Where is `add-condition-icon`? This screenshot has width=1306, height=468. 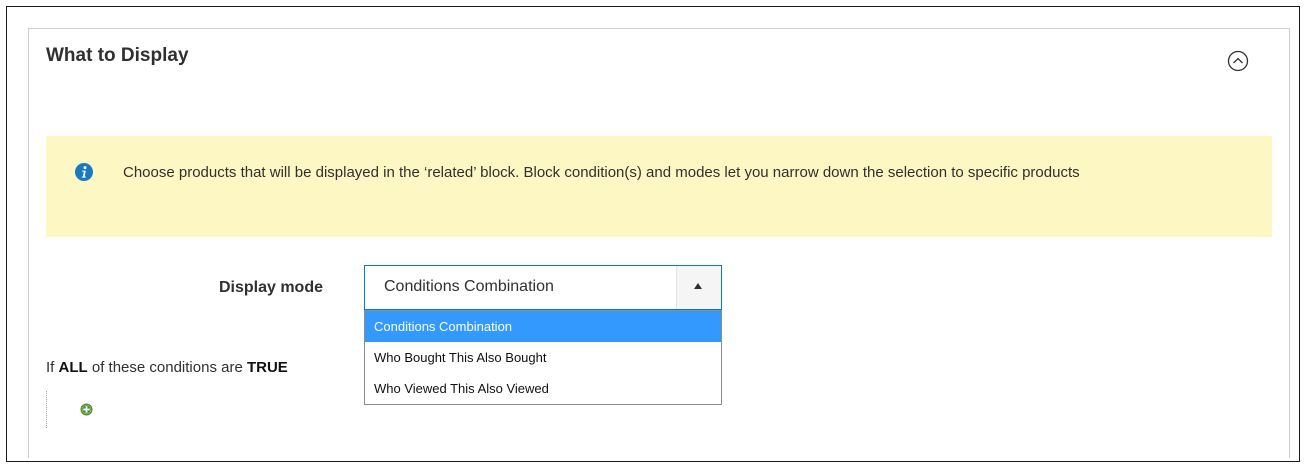 add-condition-icon is located at coordinates (86, 409).